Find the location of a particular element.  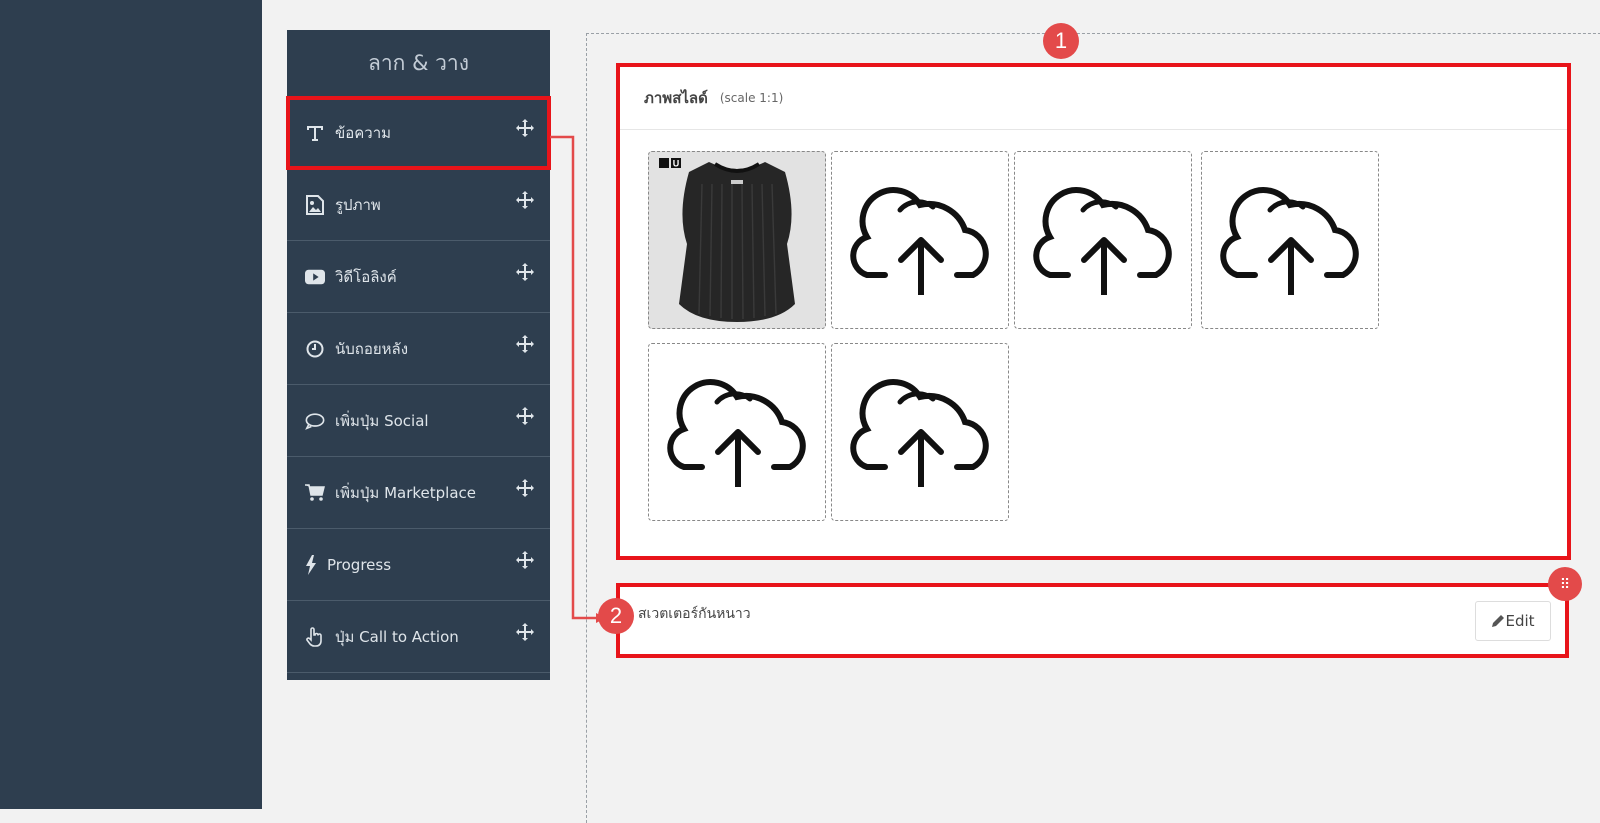

palette-item-cta: ปุ่ม Call to Action is located at coordinates (418, 637).